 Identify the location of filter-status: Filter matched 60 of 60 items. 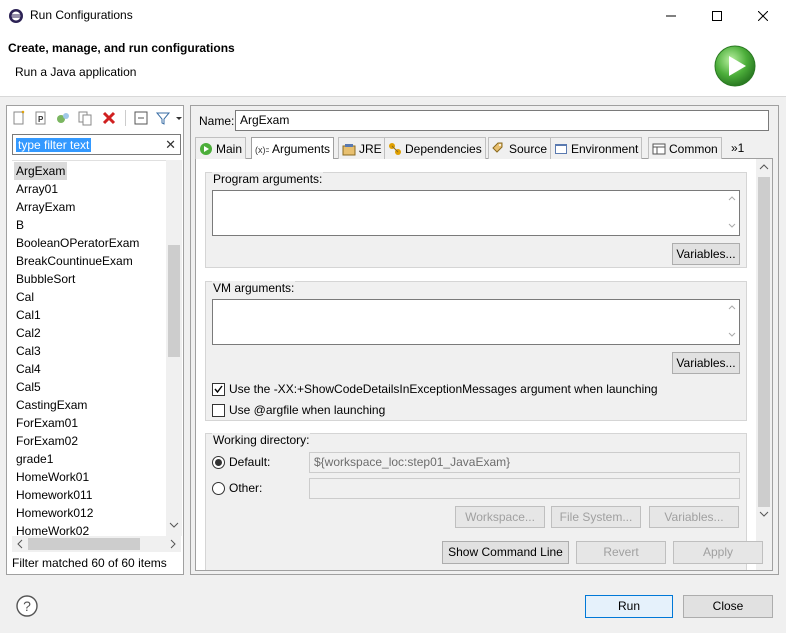
(89, 563).